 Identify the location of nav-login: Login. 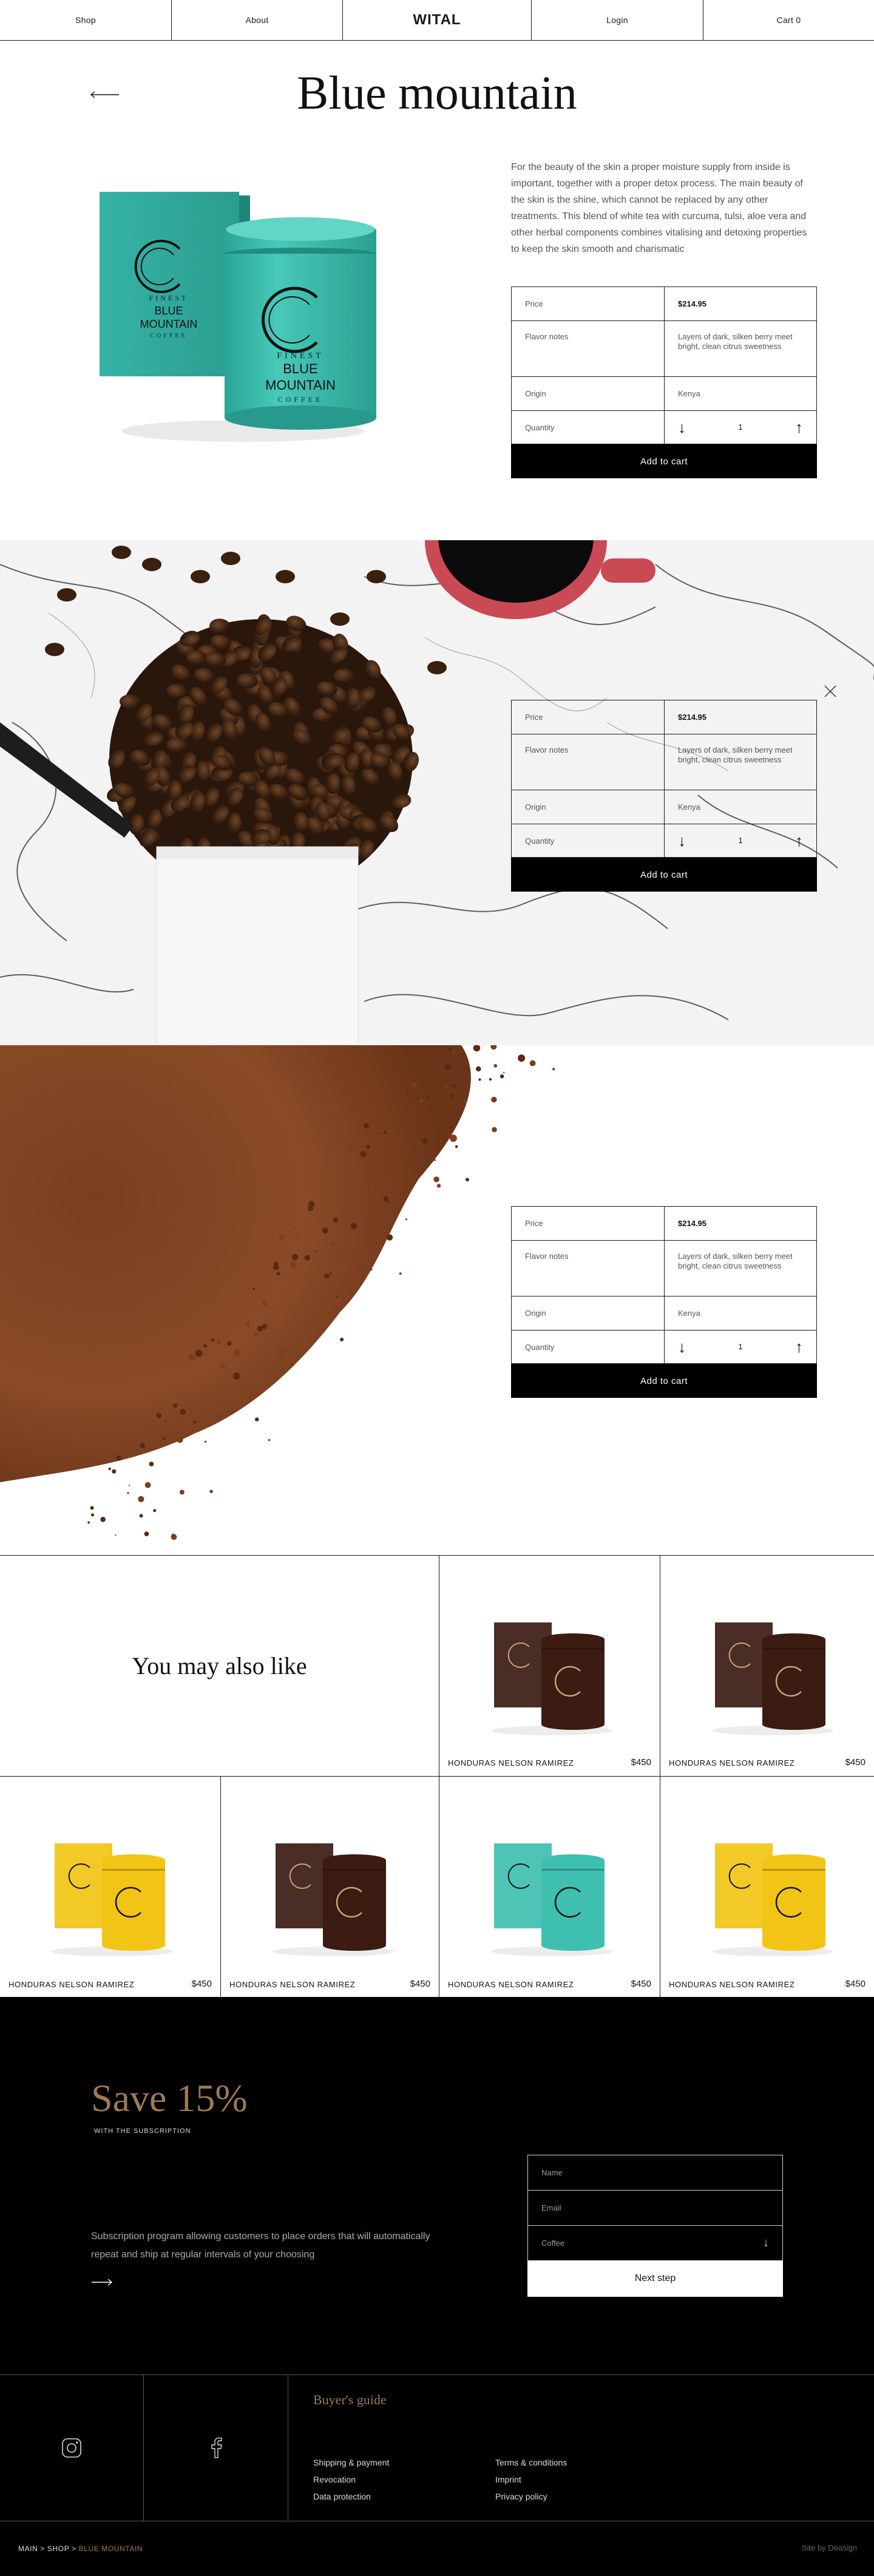
(617, 20).